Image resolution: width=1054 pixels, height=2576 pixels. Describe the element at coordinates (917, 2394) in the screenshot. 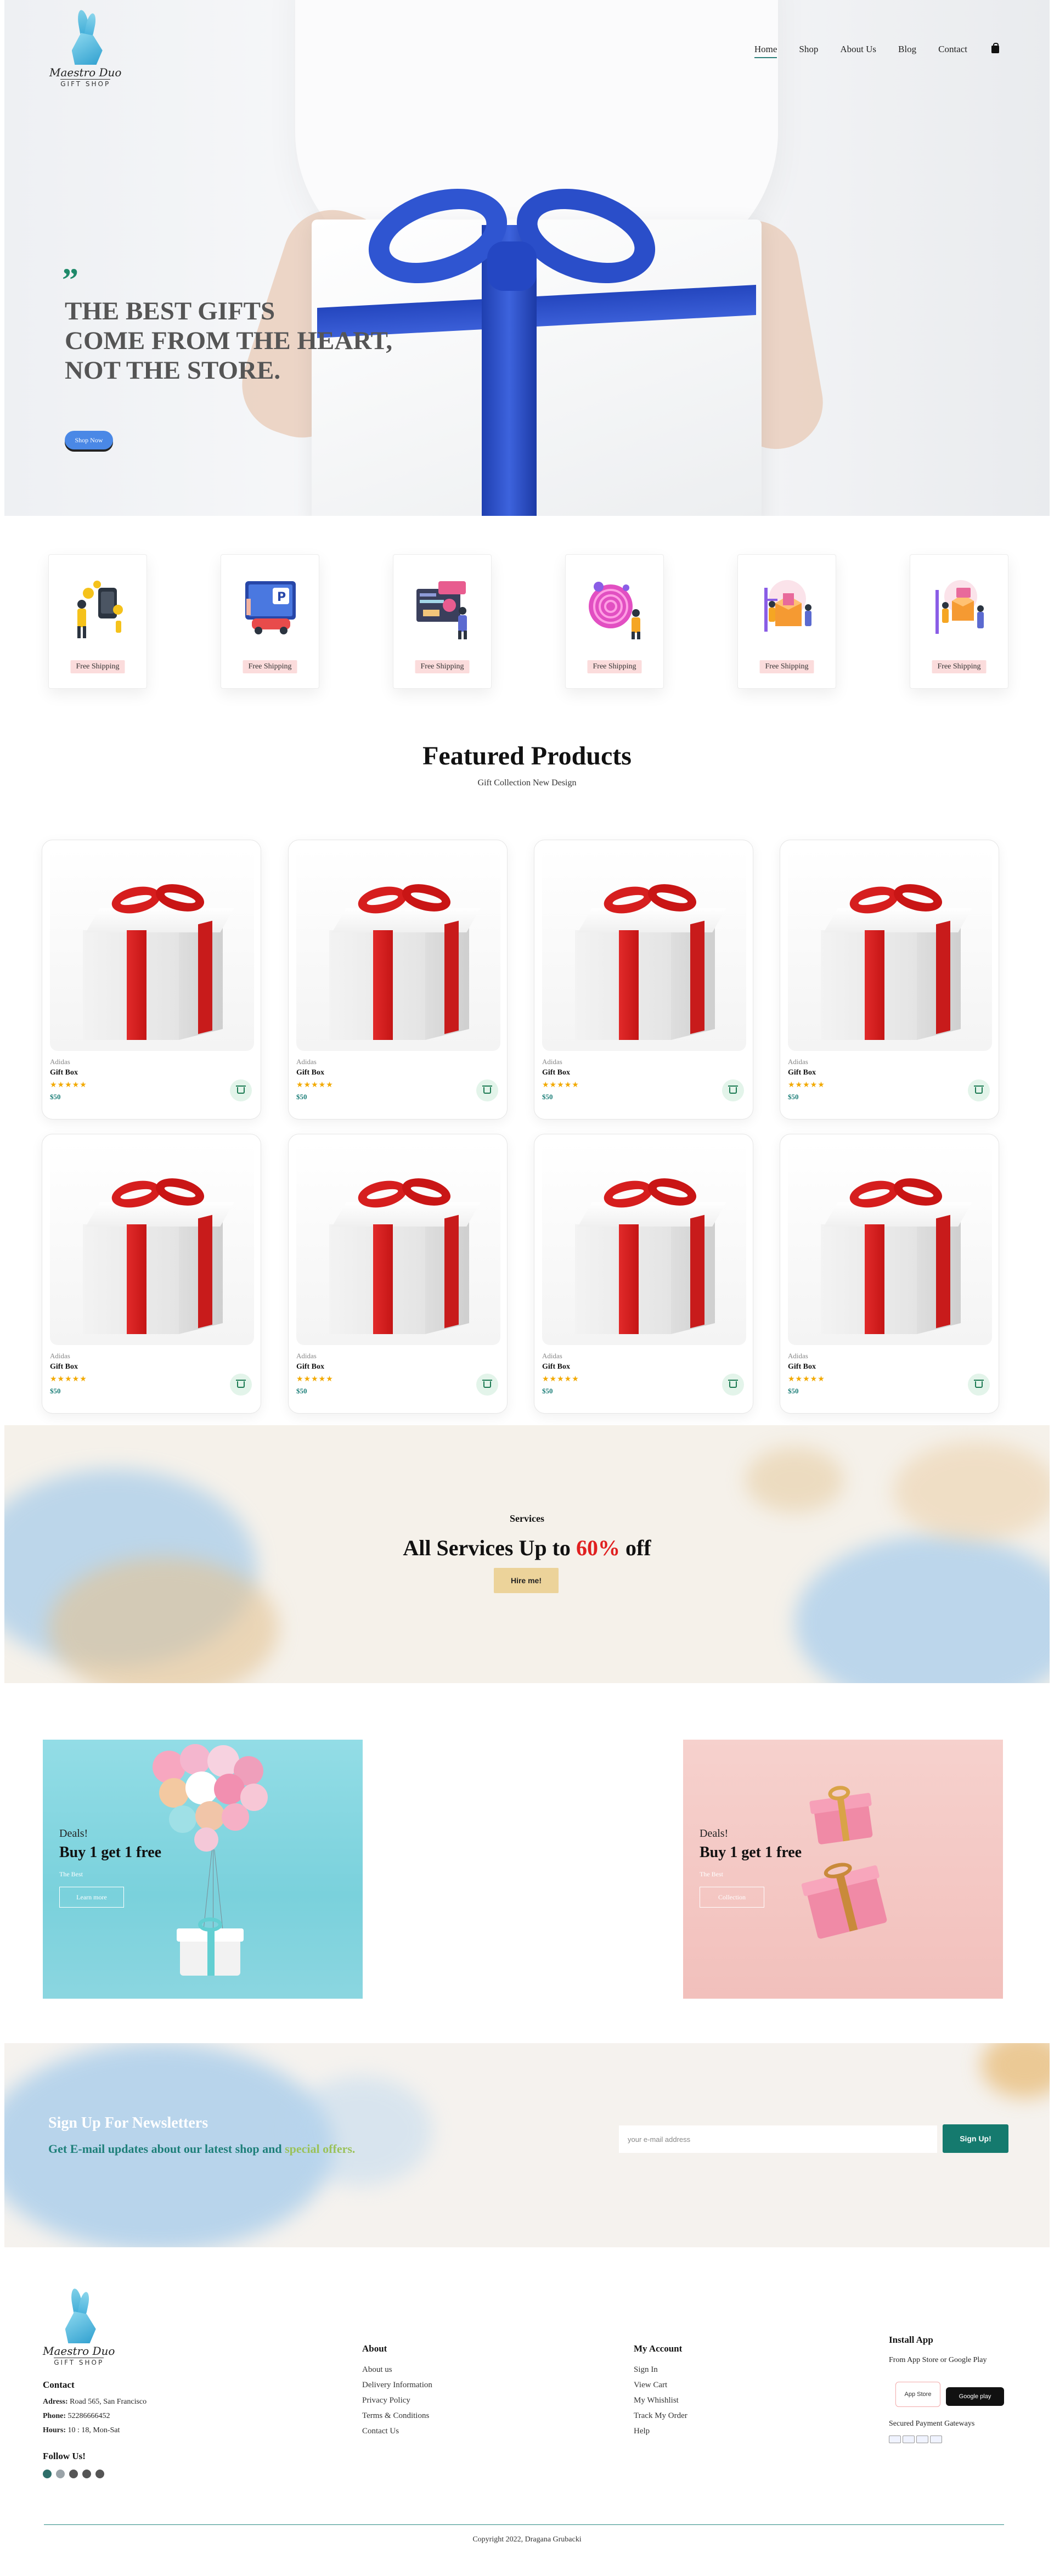

I see `app-store-badge: App Store` at that location.